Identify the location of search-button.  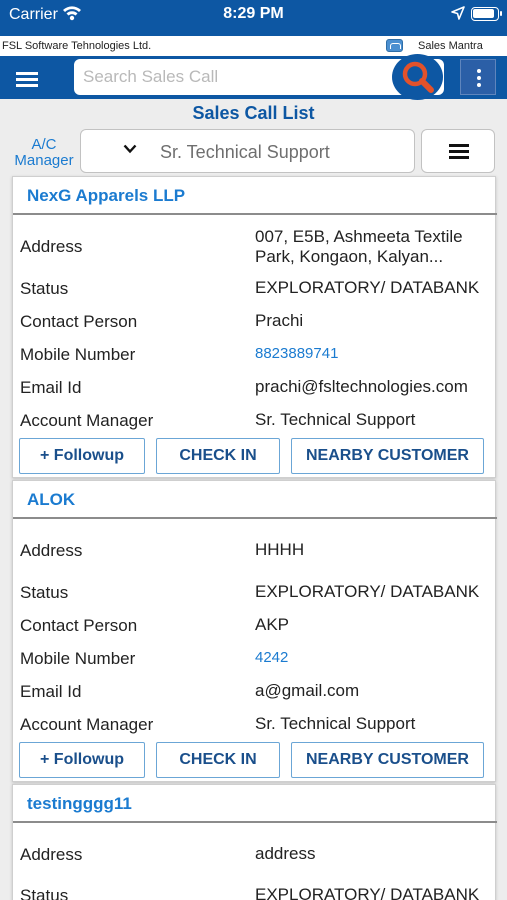
(417, 77).